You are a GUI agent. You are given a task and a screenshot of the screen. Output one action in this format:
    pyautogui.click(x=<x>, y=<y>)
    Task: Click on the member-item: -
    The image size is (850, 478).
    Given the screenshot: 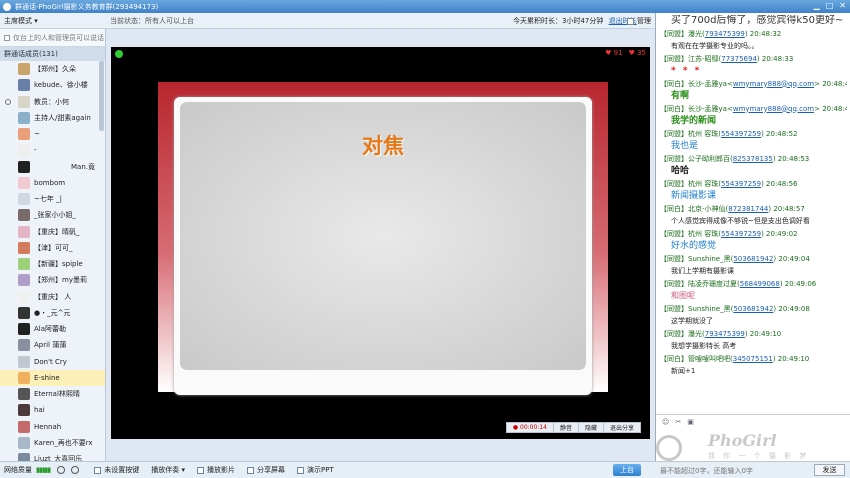 What is the action you would take?
    pyautogui.click(x=52, y=150)
    